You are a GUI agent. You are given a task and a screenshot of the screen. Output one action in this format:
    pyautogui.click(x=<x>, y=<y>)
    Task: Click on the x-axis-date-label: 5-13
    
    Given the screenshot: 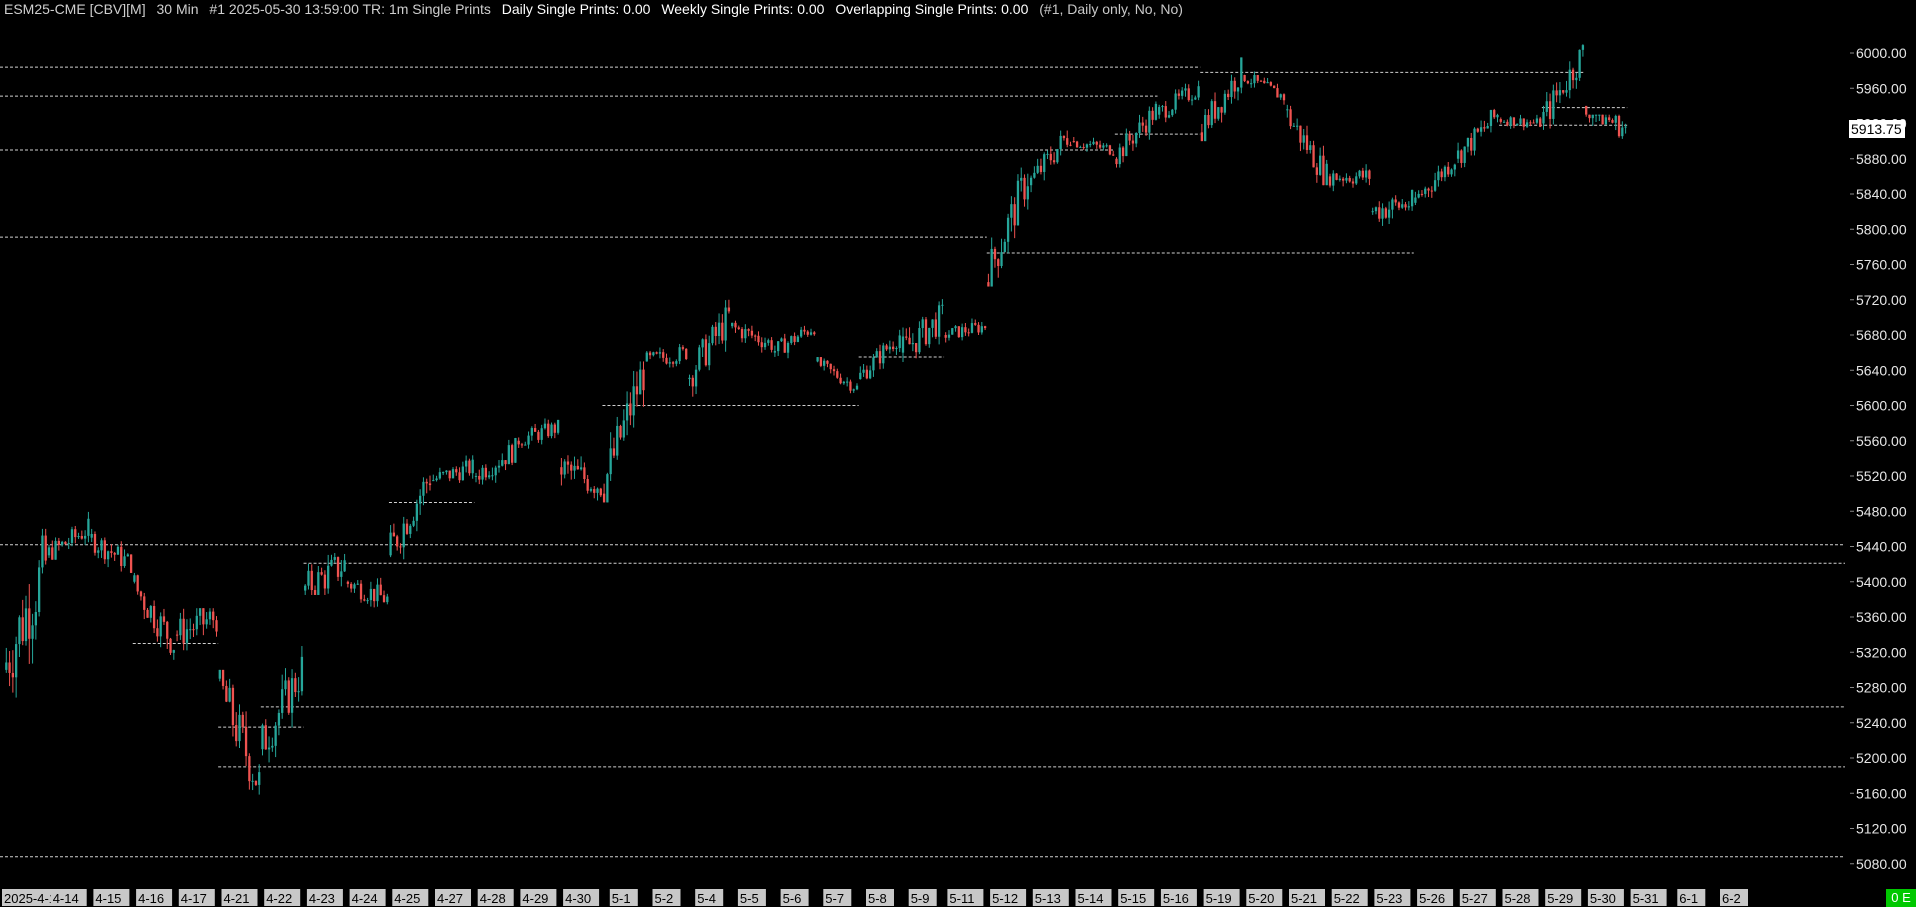 What is the action you would take?
    pyautogui.click(x=1048, y=898)
    